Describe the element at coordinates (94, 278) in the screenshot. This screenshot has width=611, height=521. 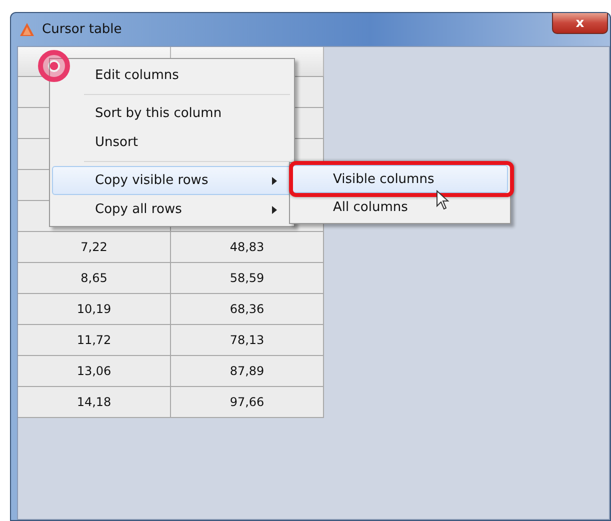
I see `table-cell: 8,65` at that location.